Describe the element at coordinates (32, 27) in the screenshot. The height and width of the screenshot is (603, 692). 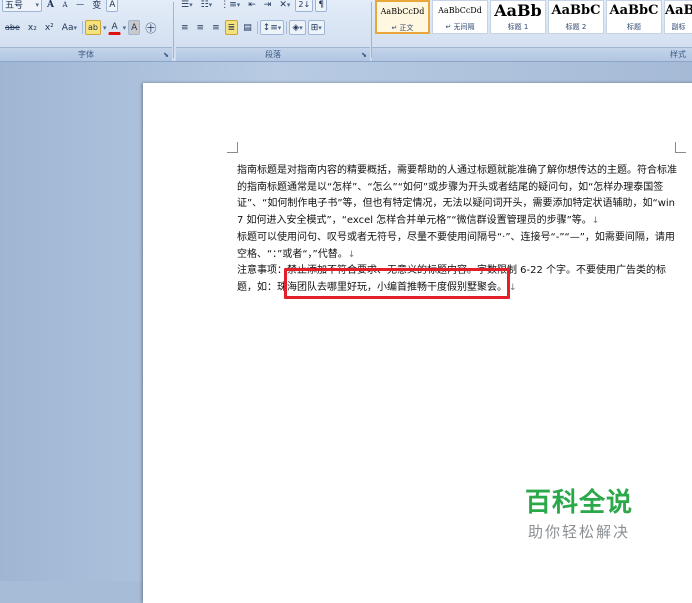
I see `subscript-button: x₂` at that location.